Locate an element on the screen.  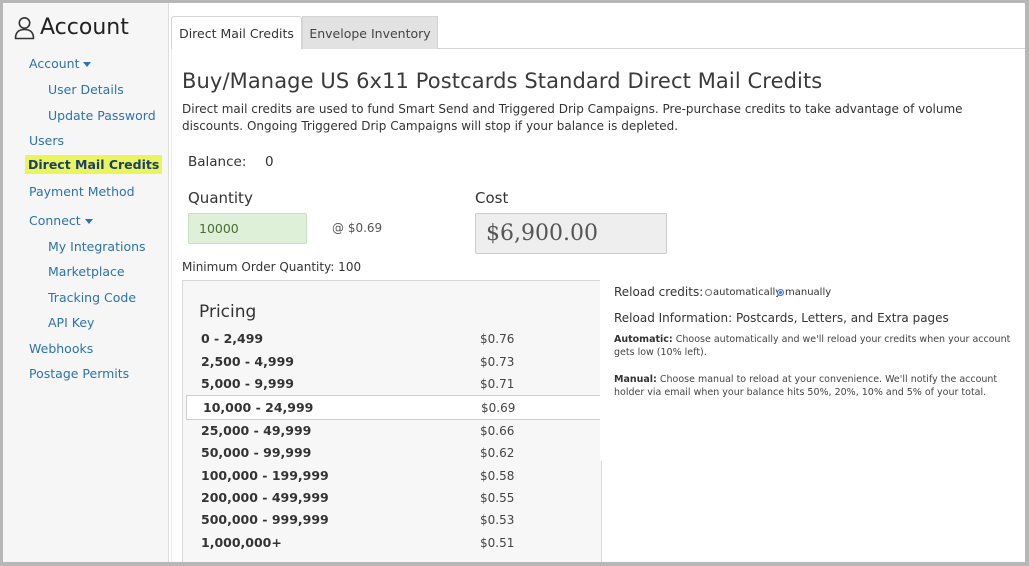
min-order-note: Minimum Order Quantity: 100 is located at coordinates (272, 267).